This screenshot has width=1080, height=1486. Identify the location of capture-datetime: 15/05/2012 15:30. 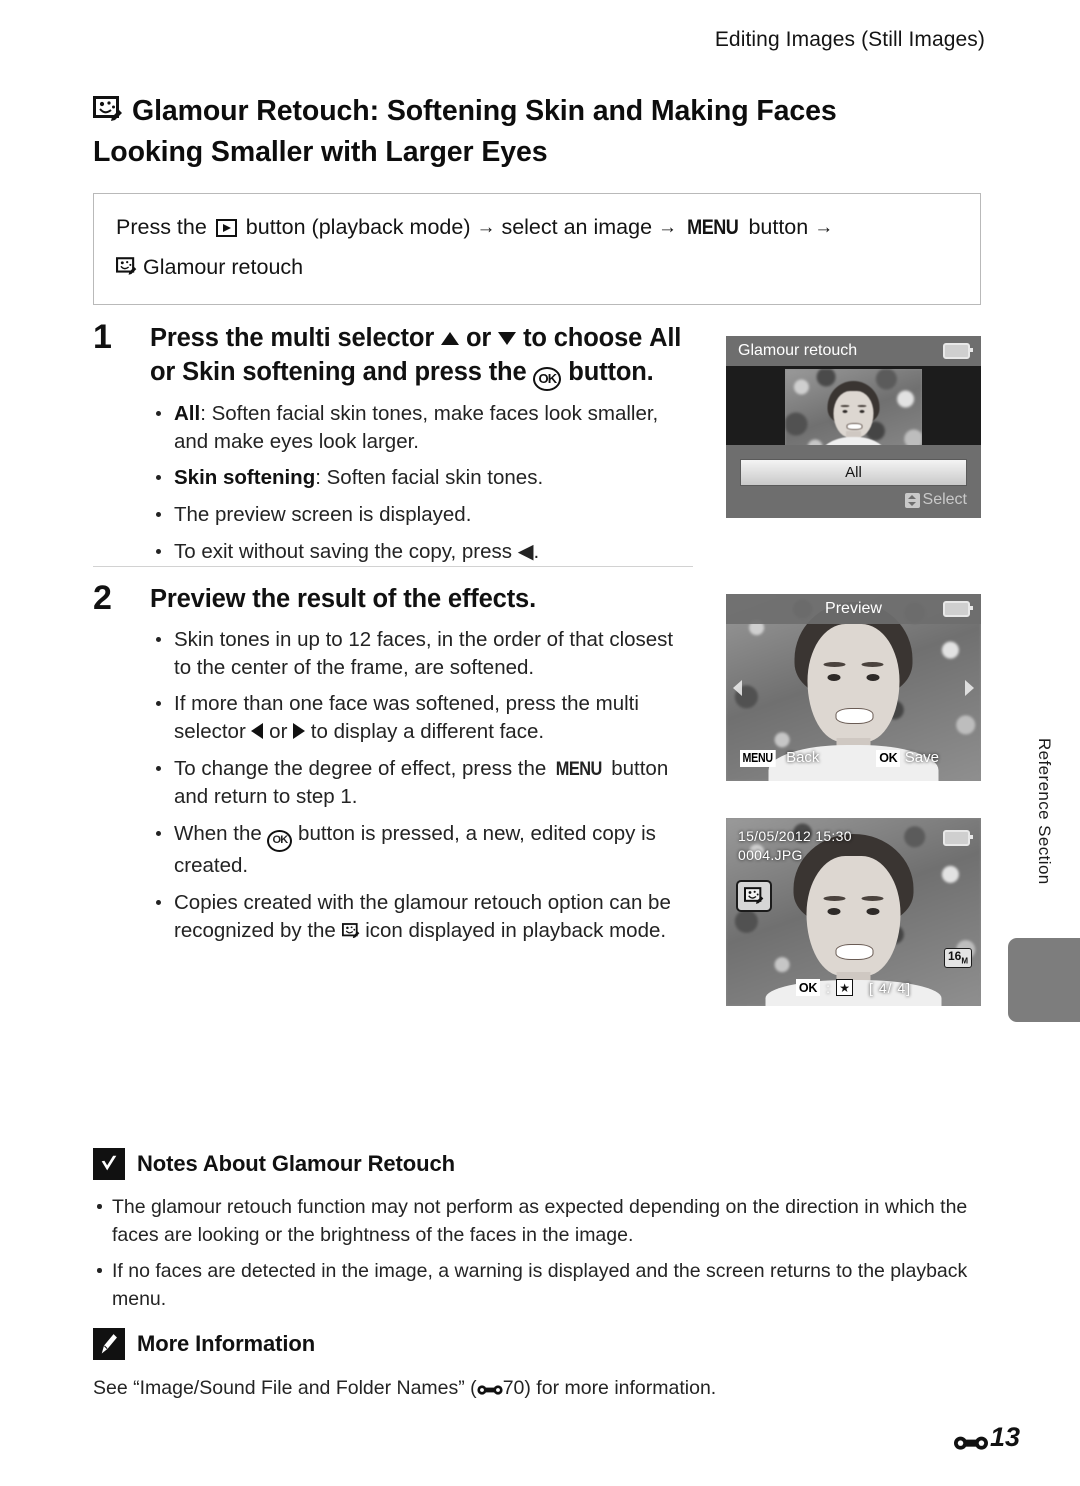
(795, 836).